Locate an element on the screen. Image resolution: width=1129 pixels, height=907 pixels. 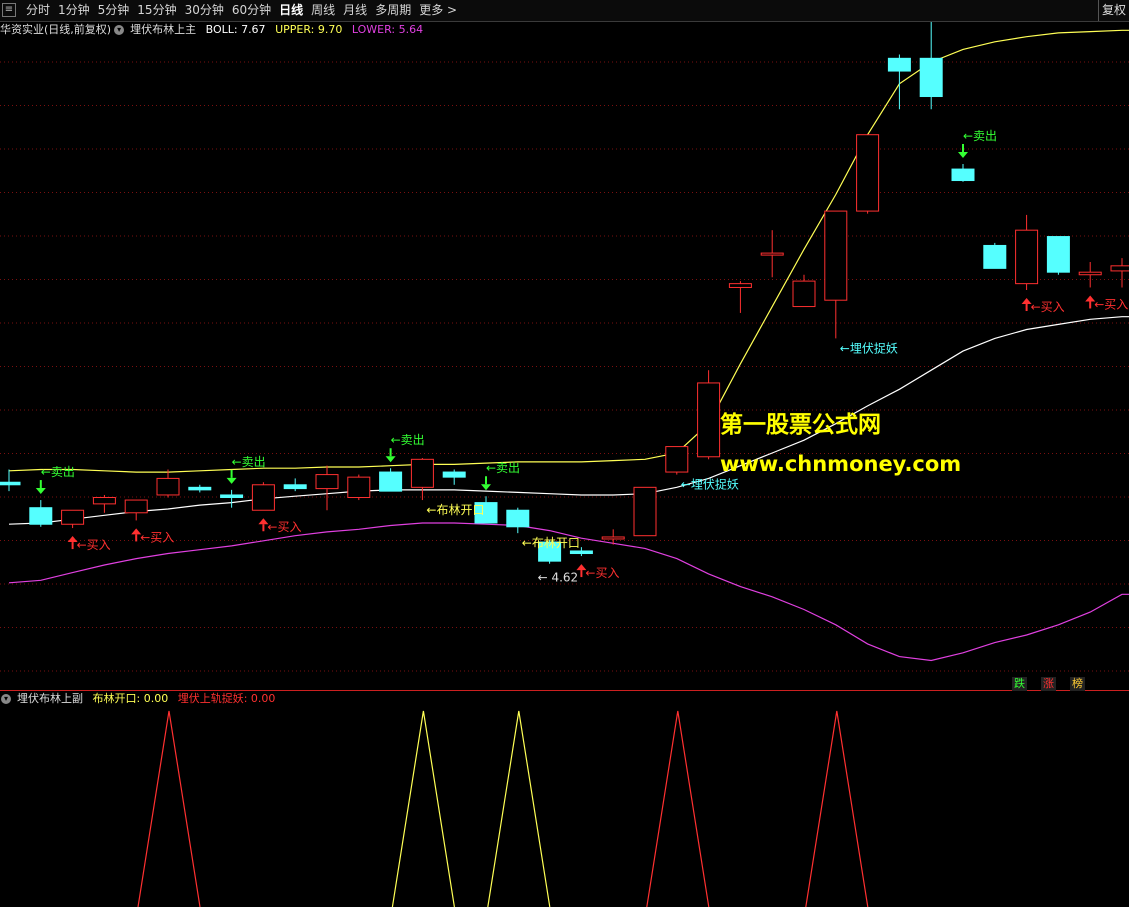
watermark-url: www.chnmoney.com is located at coordinates (840, 464).